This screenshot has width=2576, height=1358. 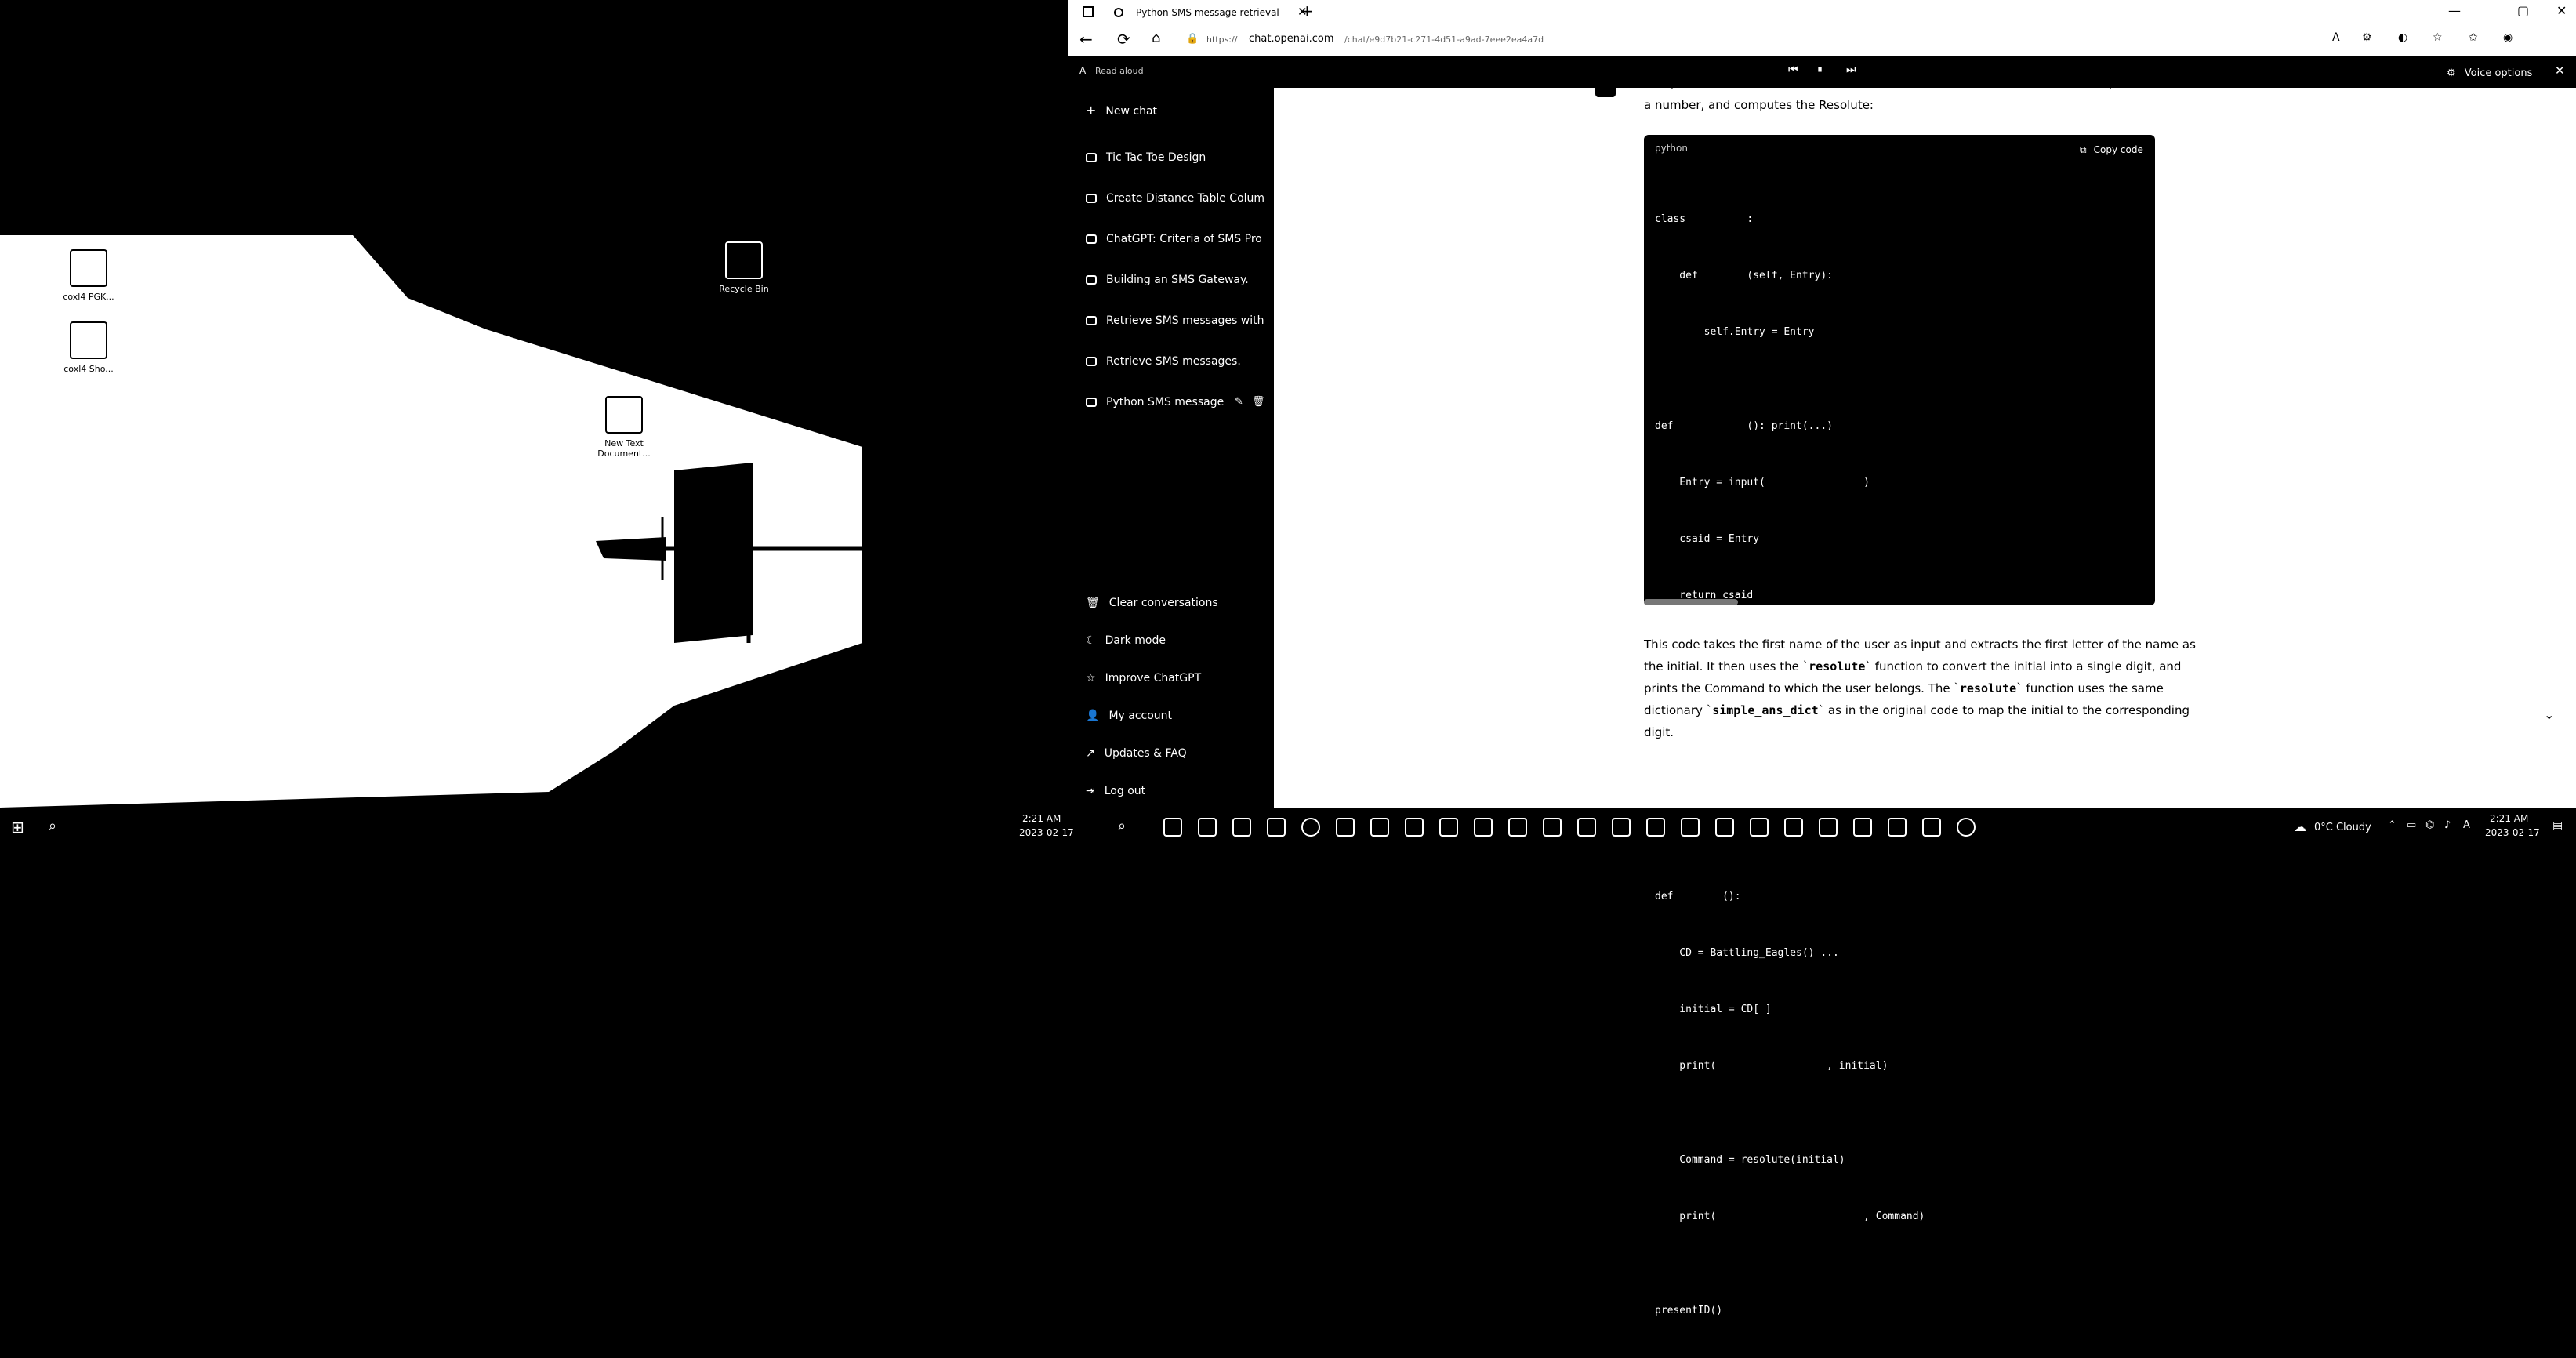 I want to click on read-aloud-bar-icon: A, so click(x=1083, y=70).